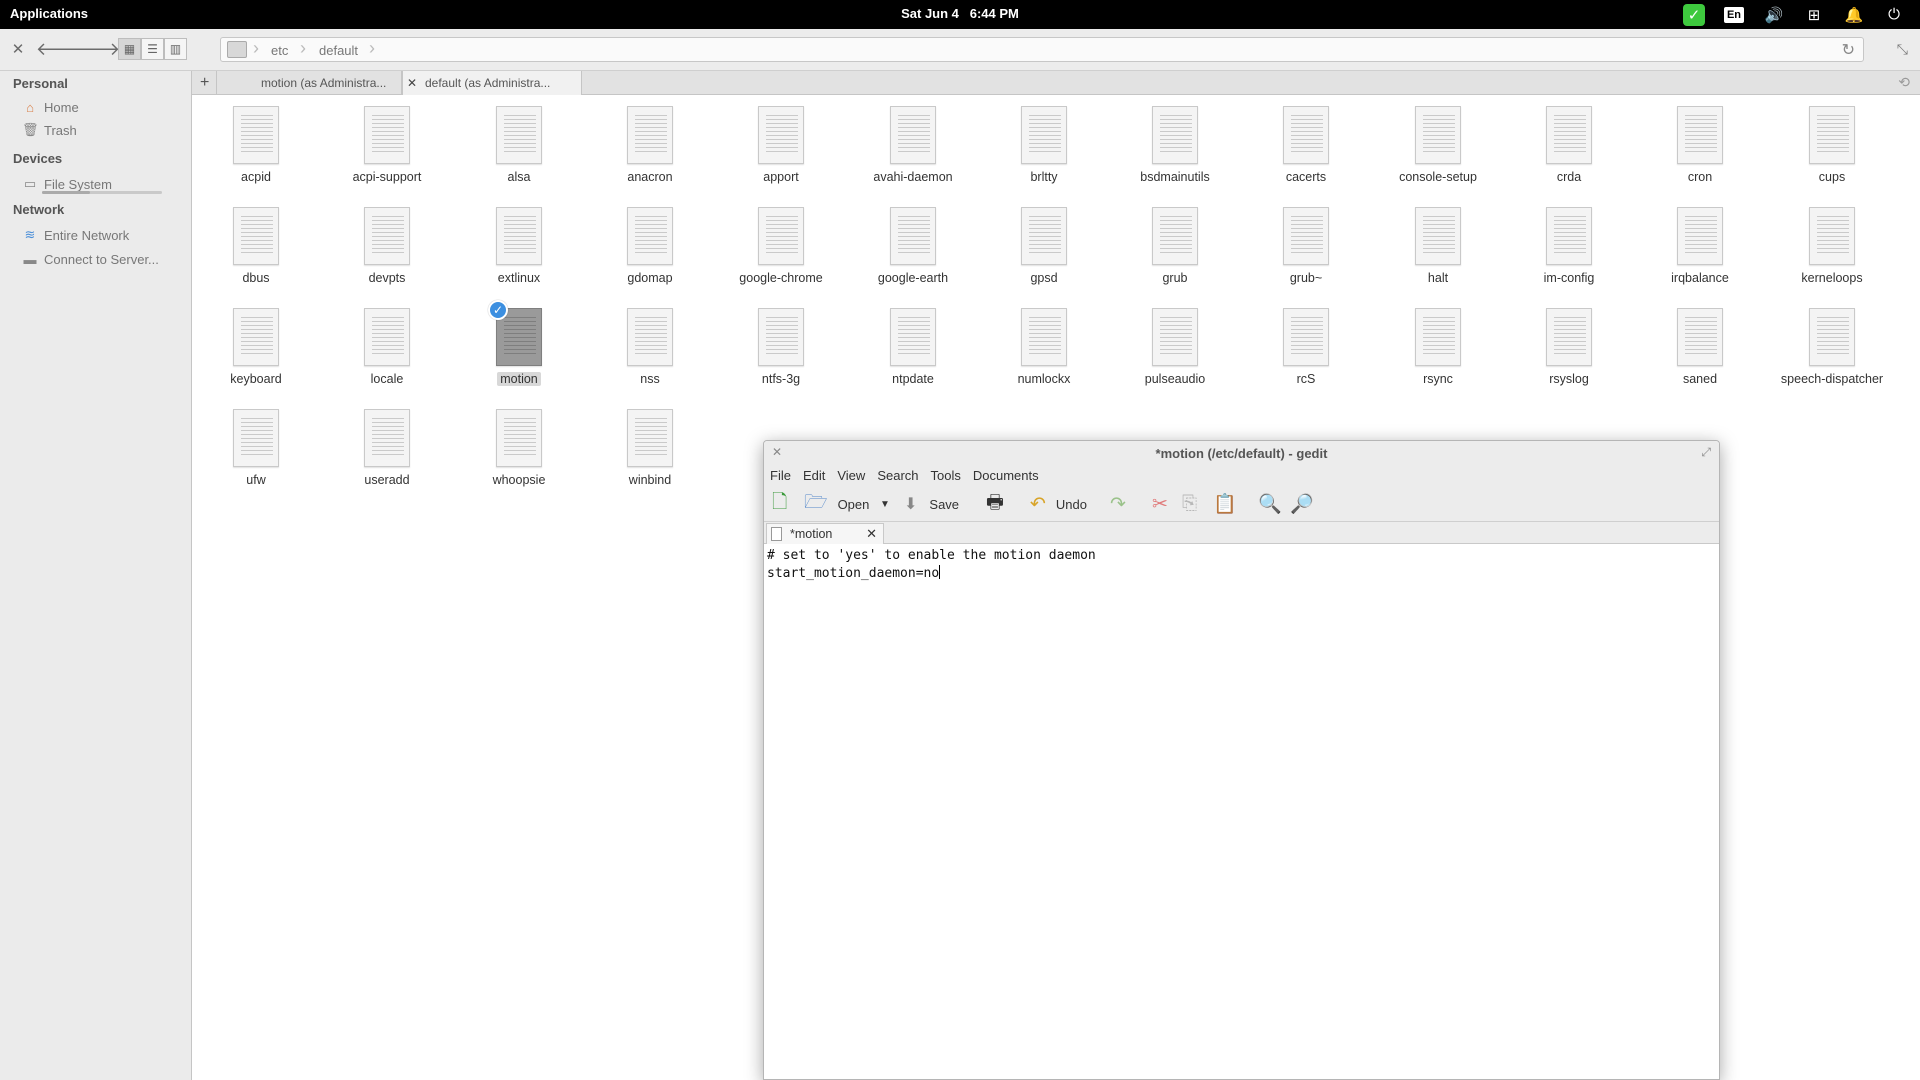 Image resolution: width=1920 pixels, height=1080 pixels. What do you see at coordinates (1694, 14) in the screenshot?
I see `update-check-icon: ✓` at bounding box center [1694, 14].